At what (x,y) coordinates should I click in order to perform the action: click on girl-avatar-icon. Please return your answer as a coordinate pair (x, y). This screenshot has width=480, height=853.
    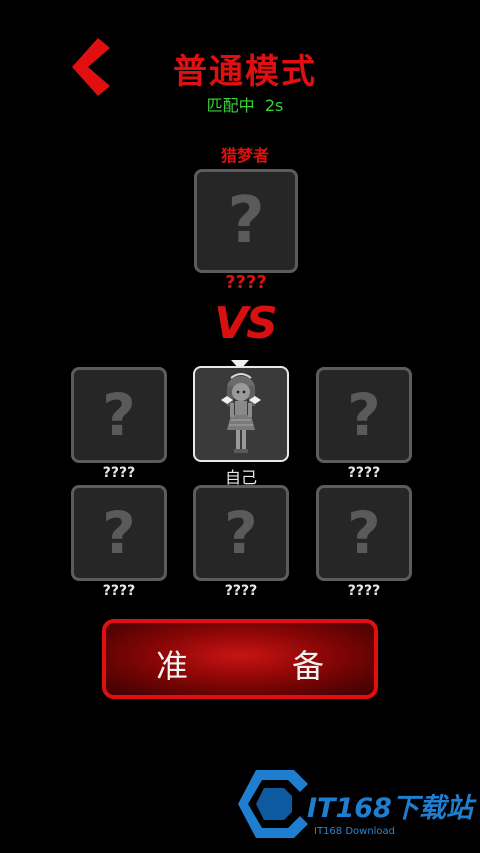
    Looking at the image, I should click on (241, 413).